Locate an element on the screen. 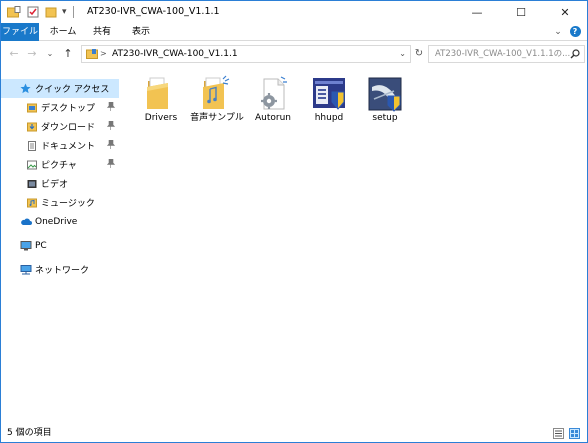 This screenshot has height=443, width=588. nav-label: ピクチャ is located at coordinates (59, 166).